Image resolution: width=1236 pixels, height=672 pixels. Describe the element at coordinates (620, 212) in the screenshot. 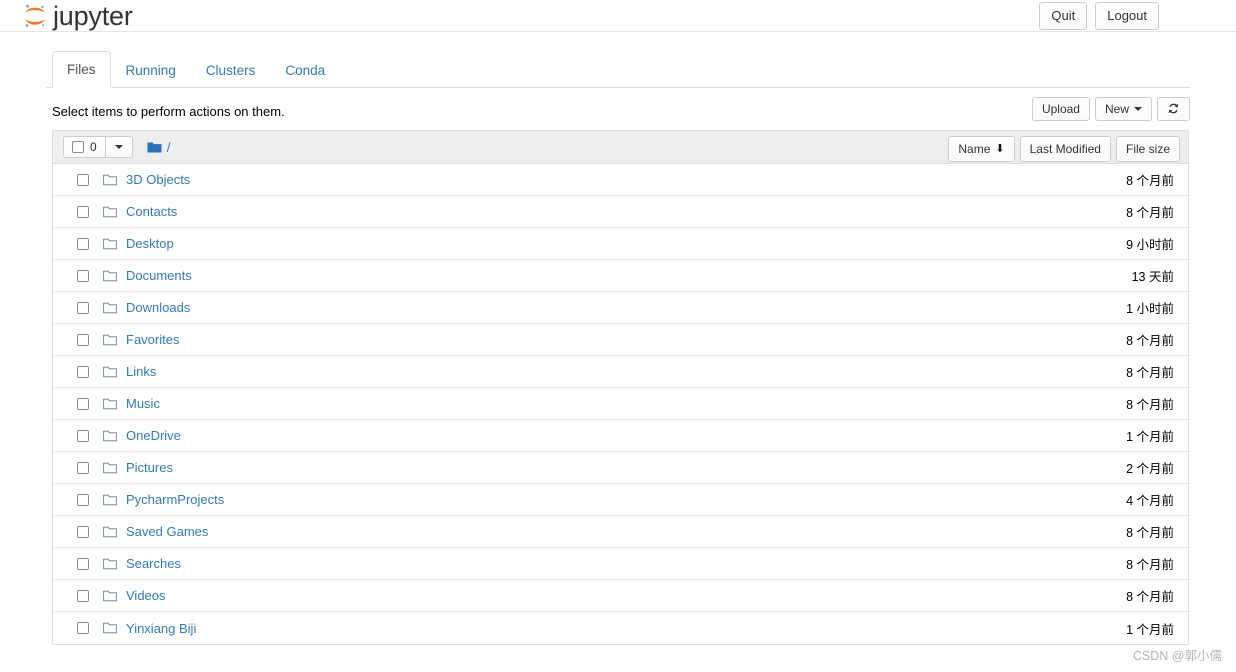

I see `table-row: Contacts 8 个月前` at that location.